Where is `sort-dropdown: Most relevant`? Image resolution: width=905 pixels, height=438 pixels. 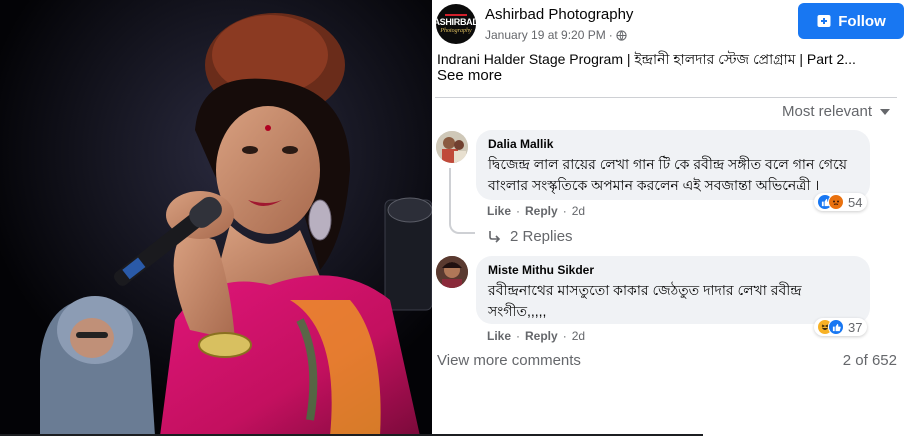
sort-dropdown: Most relevant is located at coordinates (836, 111).